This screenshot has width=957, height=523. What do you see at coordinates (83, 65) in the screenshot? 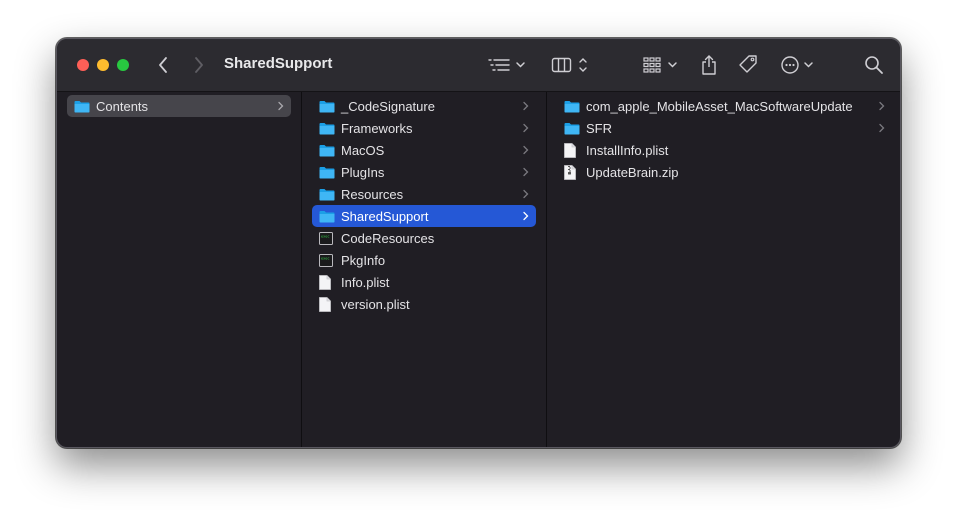
I see `close-button` at bounding box center [83, 65].